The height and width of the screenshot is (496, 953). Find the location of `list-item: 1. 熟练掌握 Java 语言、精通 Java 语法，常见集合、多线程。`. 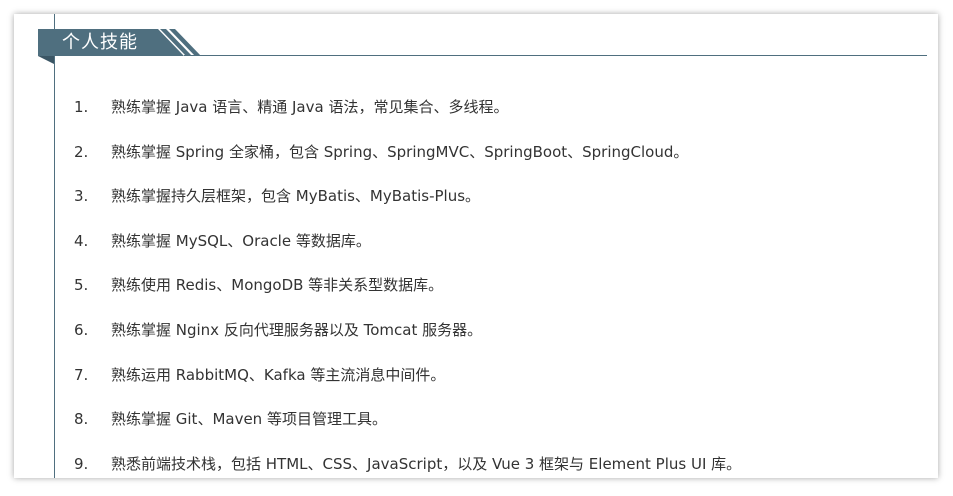

list-item: 1. 熟练掌握 Java 语言、精通 Java 语法，常见集合、多线程。 is located at coordinates (407, 117).